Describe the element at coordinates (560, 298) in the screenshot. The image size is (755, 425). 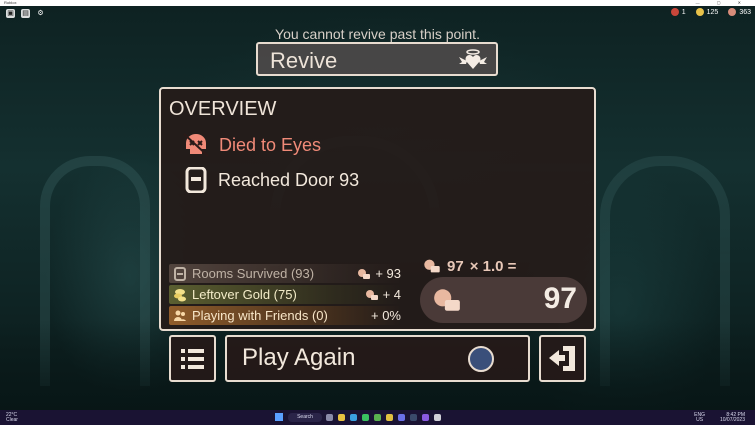
I see `total-value: 97` at that location.